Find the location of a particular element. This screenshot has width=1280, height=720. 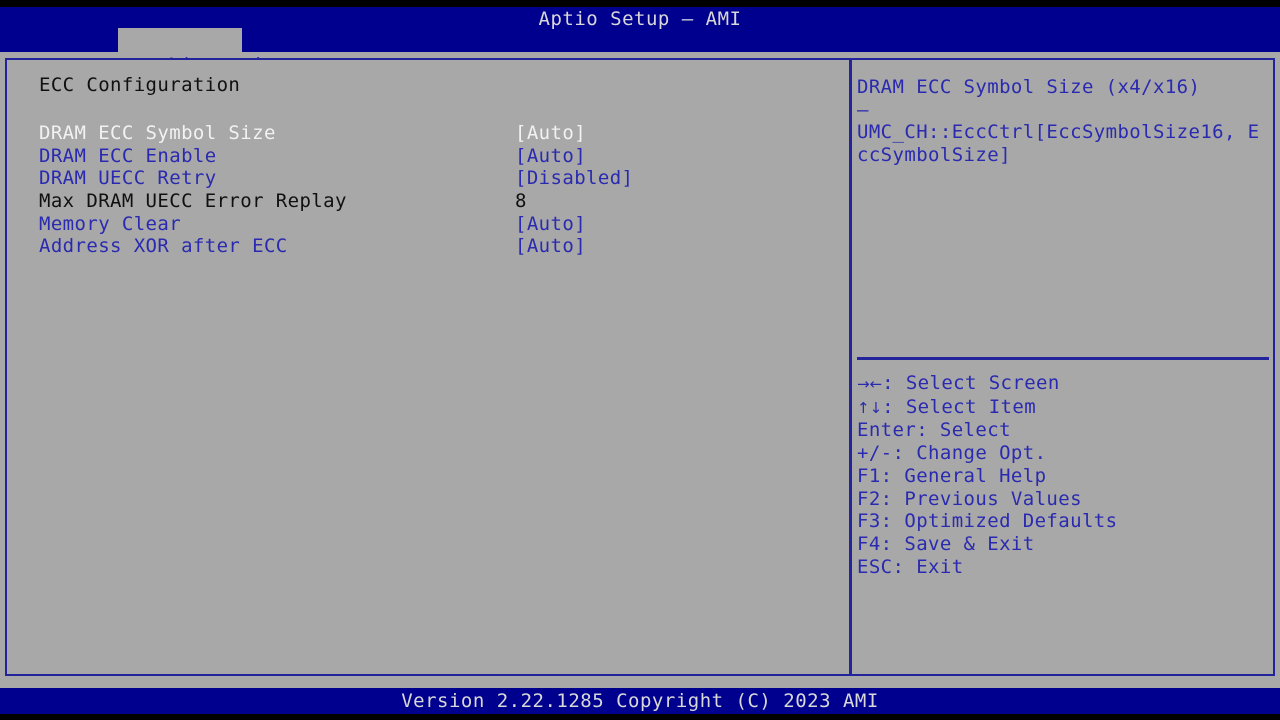

pane-divider is located at coordinates (850, 367).